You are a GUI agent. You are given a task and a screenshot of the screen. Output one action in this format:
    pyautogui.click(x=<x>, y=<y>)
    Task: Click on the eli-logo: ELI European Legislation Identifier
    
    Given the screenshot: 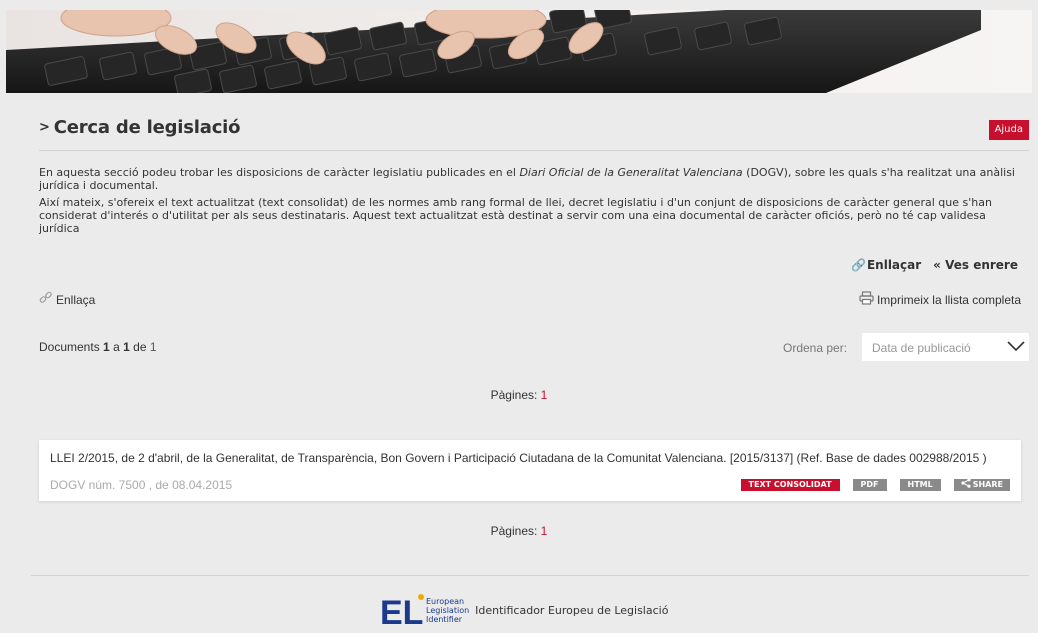 What is the action you would take?
    pyautogui.click(x=424, y=610)
    